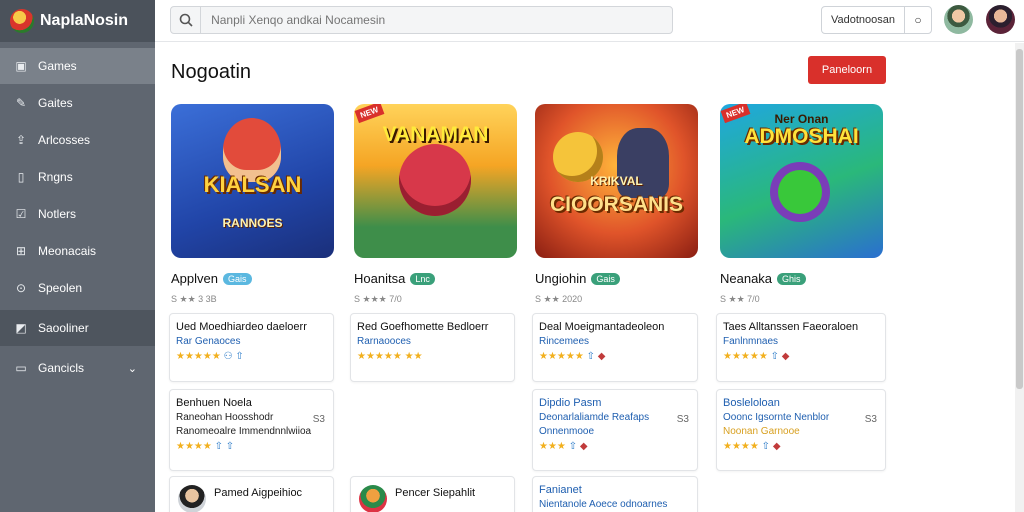 Image resolution: width=1024 pixels, height=512 pixels. Describe the element at coordinates (132, 368) in the screenshot. I see `chevron-down-icon: ⌄` at that location.